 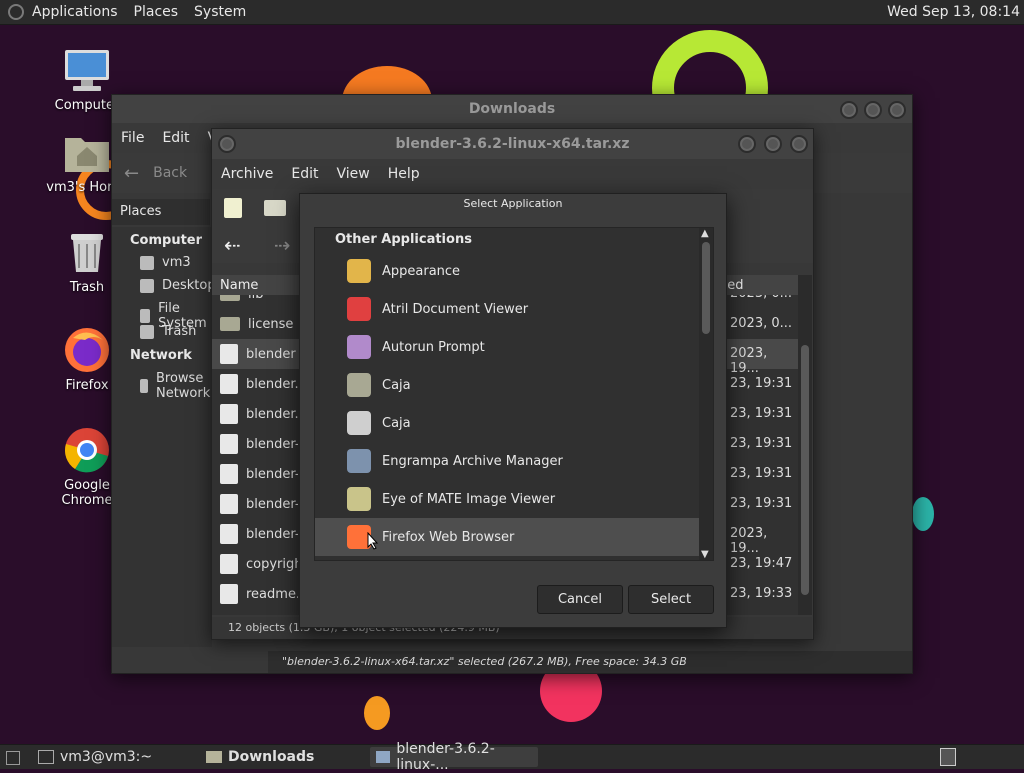 I want to click on sidebar-item-trash: Trash, so click(x=168, y=331).